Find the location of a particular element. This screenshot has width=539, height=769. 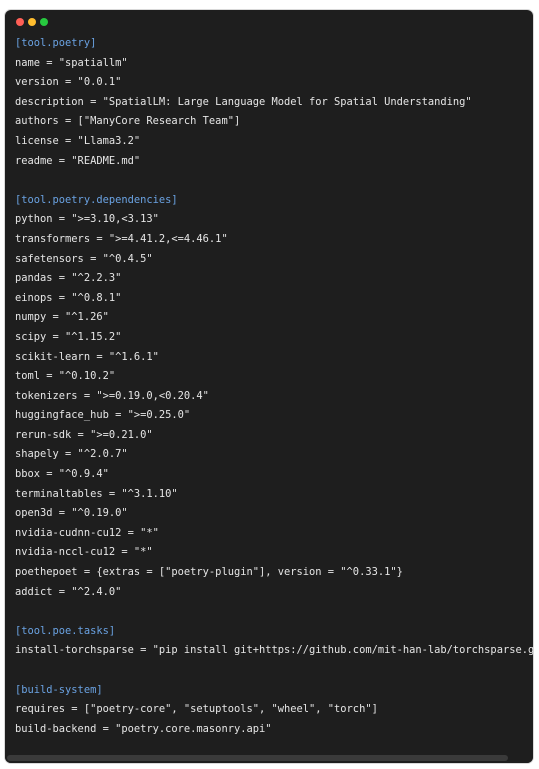

code-section-header: [tool.poe.tasks] is located at coordinates (65, 630).